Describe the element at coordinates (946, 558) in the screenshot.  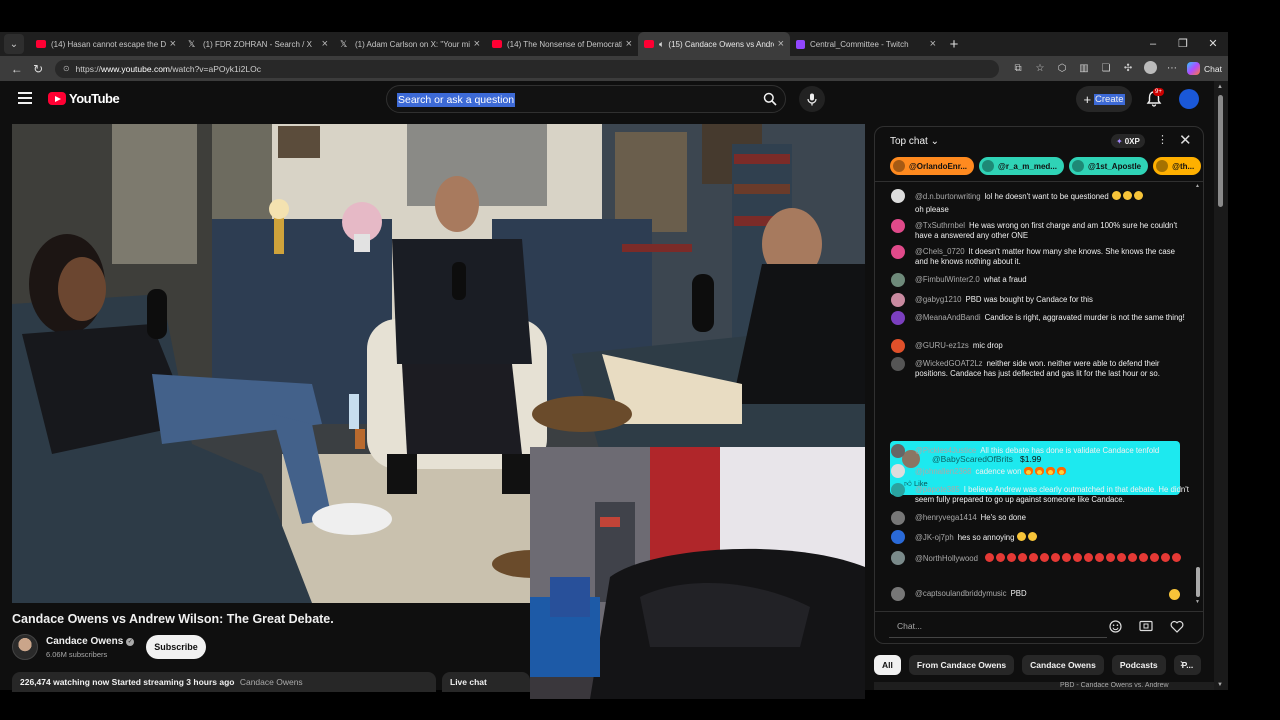
I see `chat-author: @NorthHollywood` at that location.